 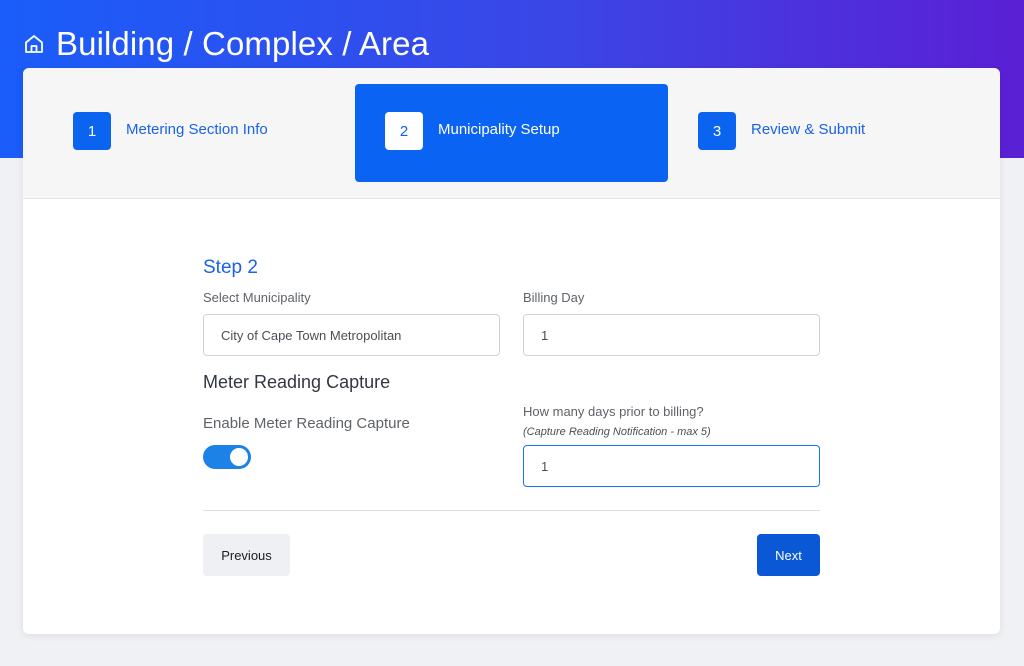 I want to click on meter-reading-toggle, so click(x=227, y=457).